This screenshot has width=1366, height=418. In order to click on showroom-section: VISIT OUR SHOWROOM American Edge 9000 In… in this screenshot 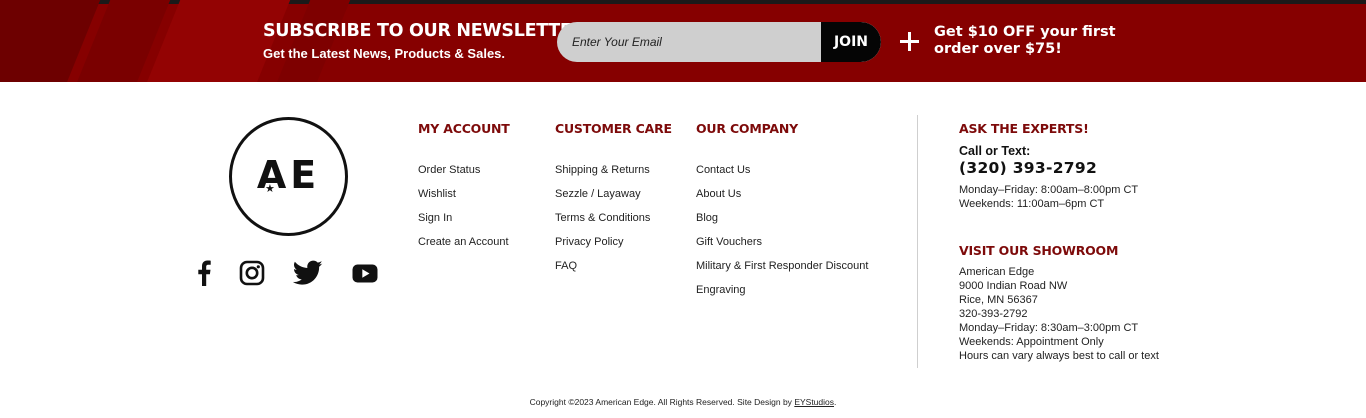, I will do `click(1059, 302)`.